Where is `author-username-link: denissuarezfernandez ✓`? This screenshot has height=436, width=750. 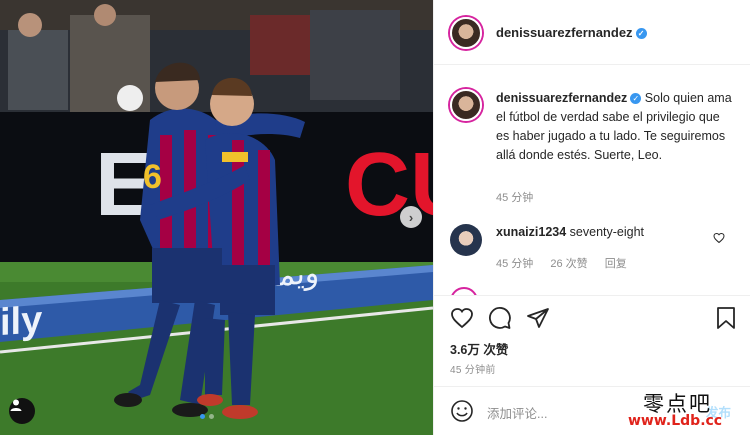 author-username-link: denissuarezfernandez ✓ is located at coordinates (571, 32).